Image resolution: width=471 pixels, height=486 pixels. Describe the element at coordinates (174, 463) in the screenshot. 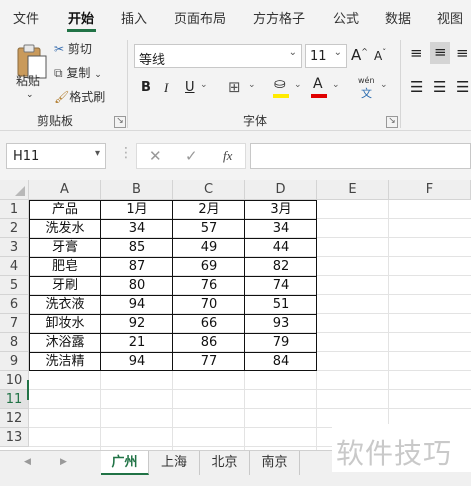

I see `sheet-tab-shanghai: 上海` at that location.